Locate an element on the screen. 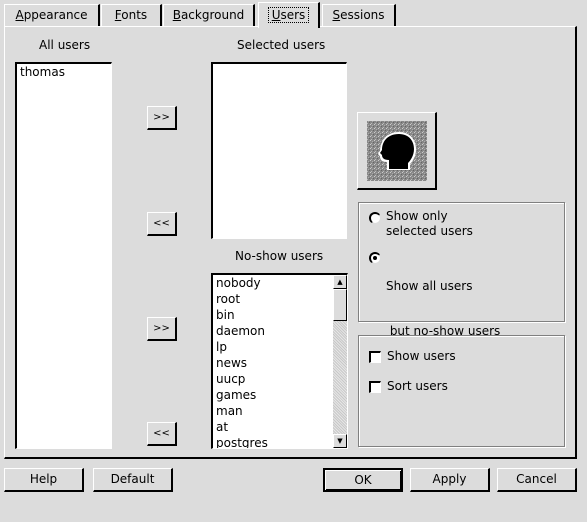 The image size is (587, 522). cancel-button: Cancel is located at coordinates (537, 480).